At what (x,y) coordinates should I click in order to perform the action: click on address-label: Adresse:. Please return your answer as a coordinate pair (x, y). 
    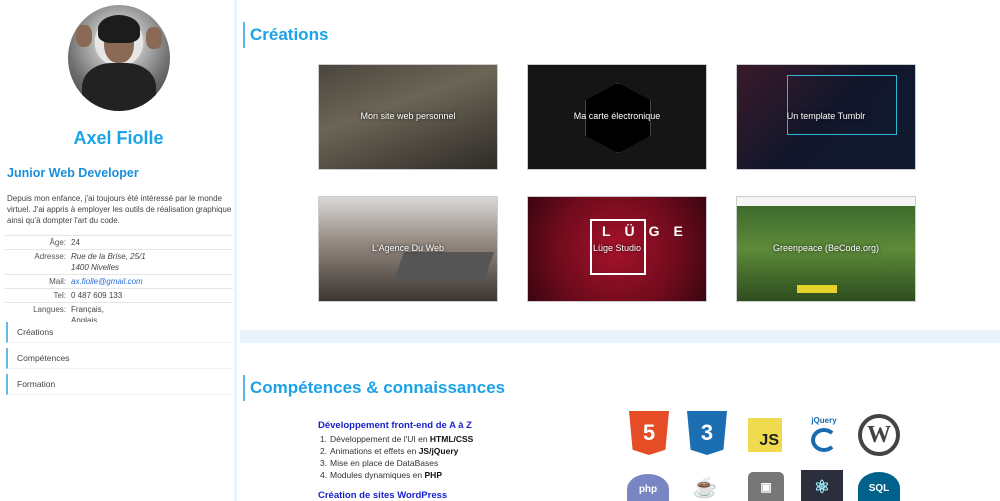
    Looking at the image, I should click on (50, 256).